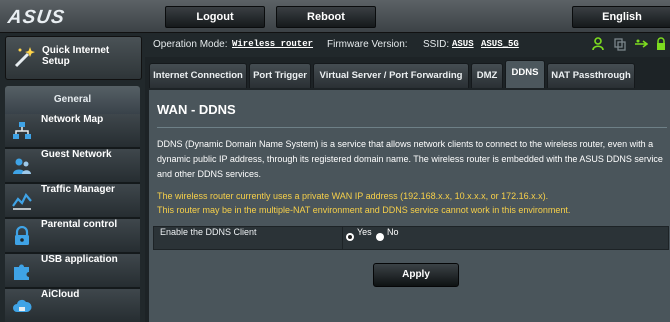 Image resolution: width=670 pixels, height=322 pixels. I want to click on sidebar-item-usb-application: USB application, so click(72, 271).